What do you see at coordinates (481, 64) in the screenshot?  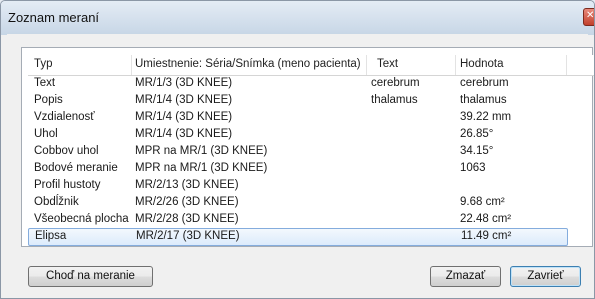 I see `column-header-value: Hodnota` at bounding box center [481, 64].